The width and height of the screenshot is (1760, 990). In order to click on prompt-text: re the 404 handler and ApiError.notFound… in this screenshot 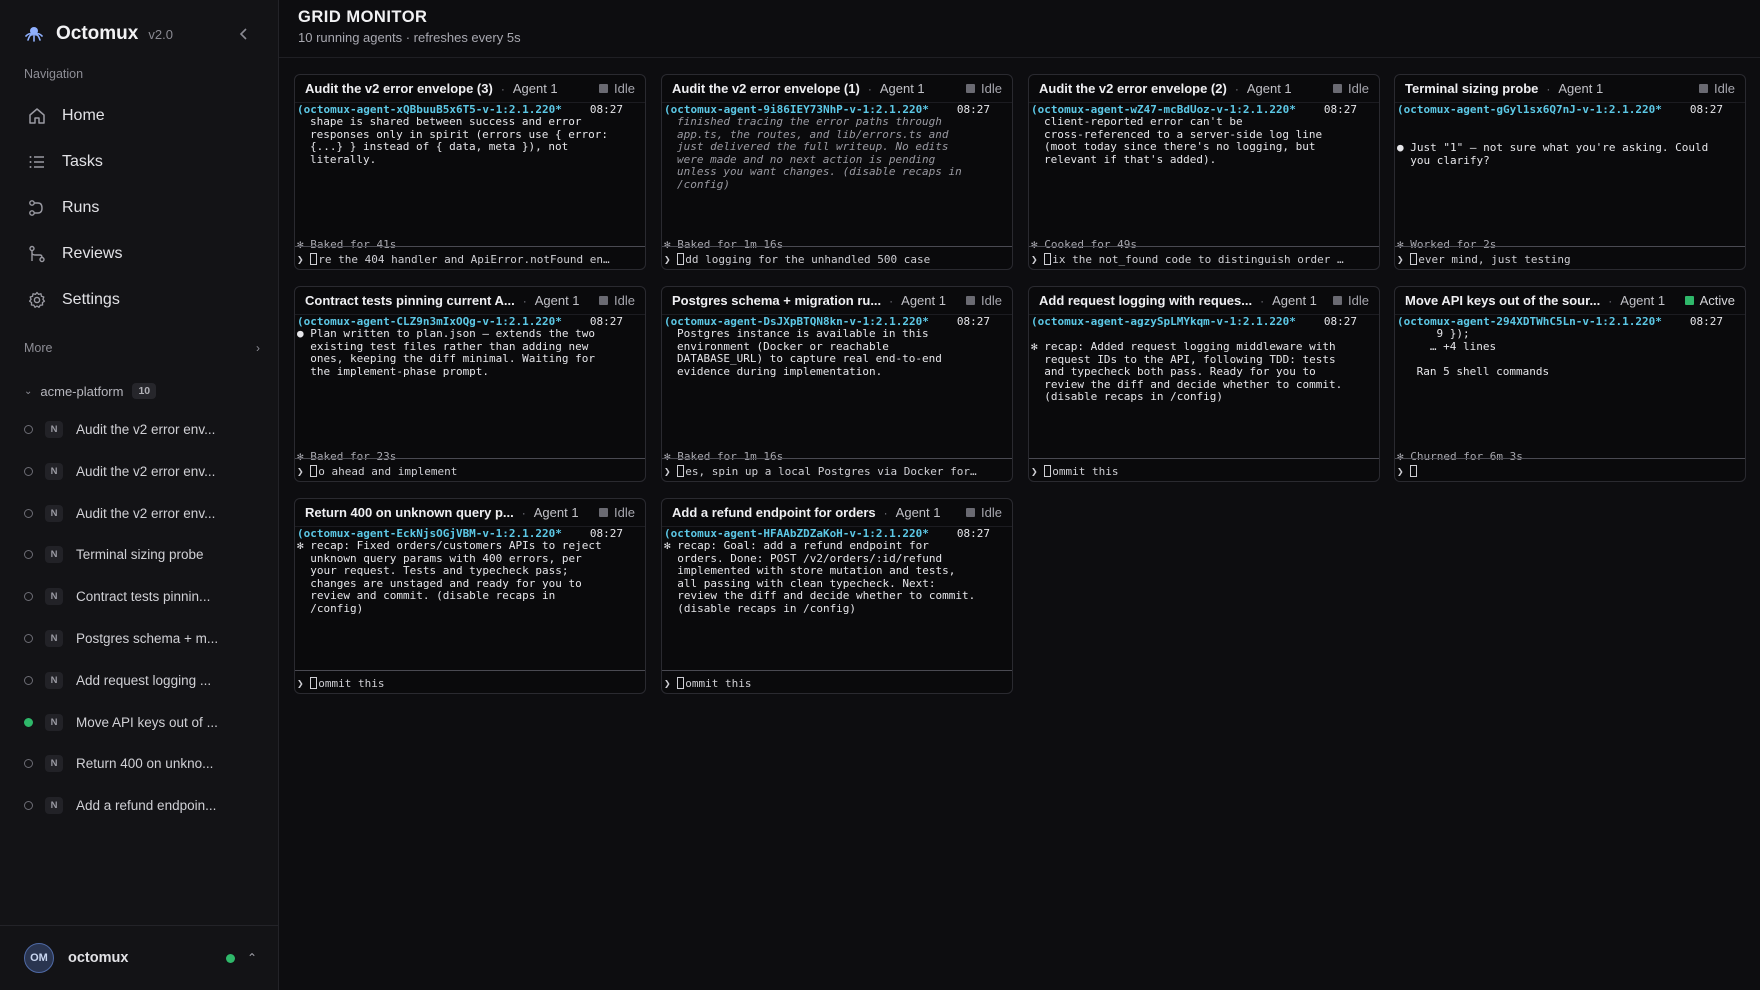, I will do `click(464, 259)`.